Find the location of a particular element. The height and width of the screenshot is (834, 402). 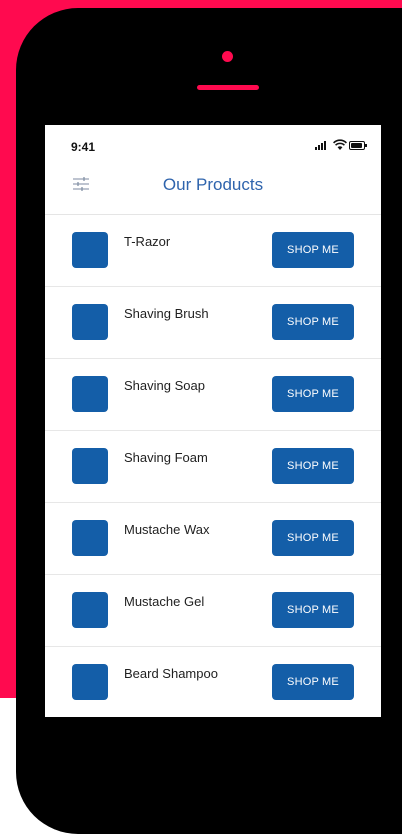

list-item: T-Razor SHOP ME is located at coordinates (213, 251).